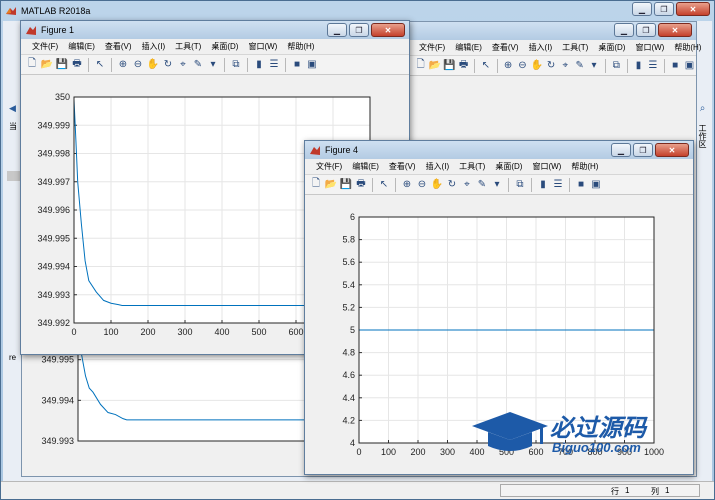  I want to click on behind-maximize-button: ❐, so click(646, 30).